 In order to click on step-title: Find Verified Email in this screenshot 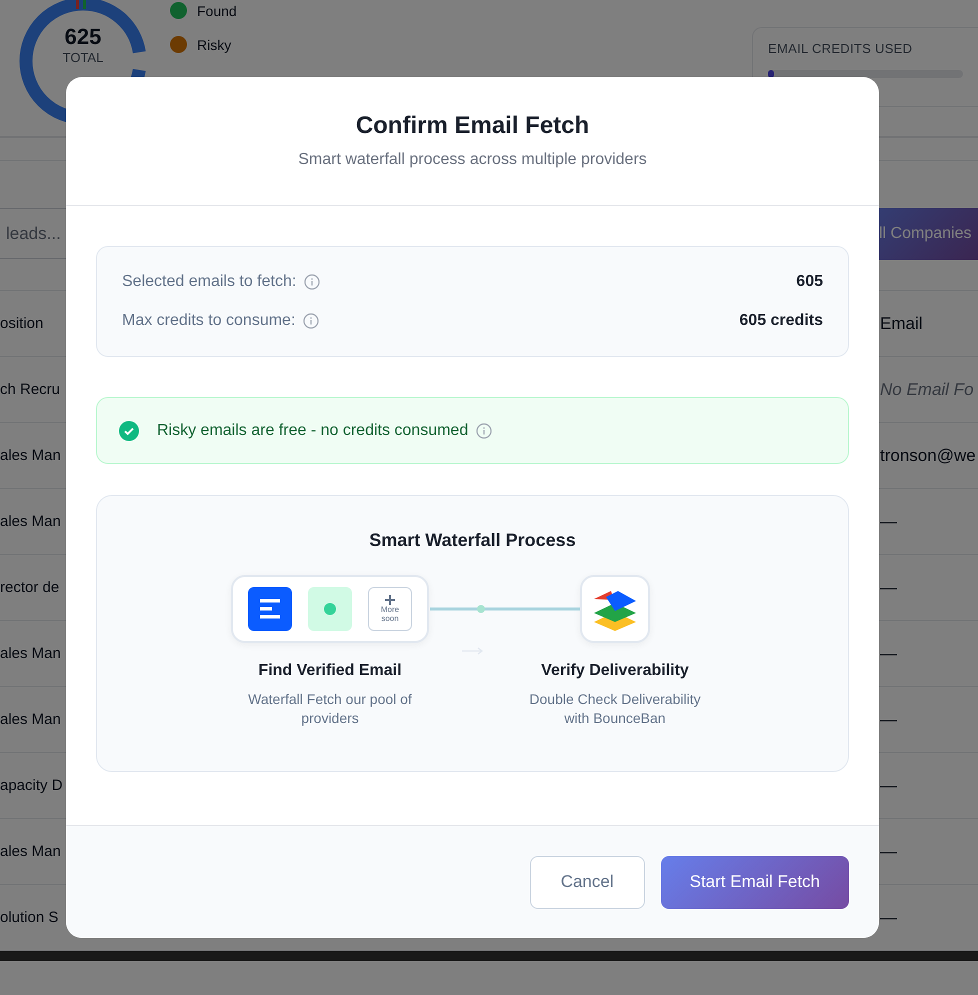, I will do `click(330, 671)`.